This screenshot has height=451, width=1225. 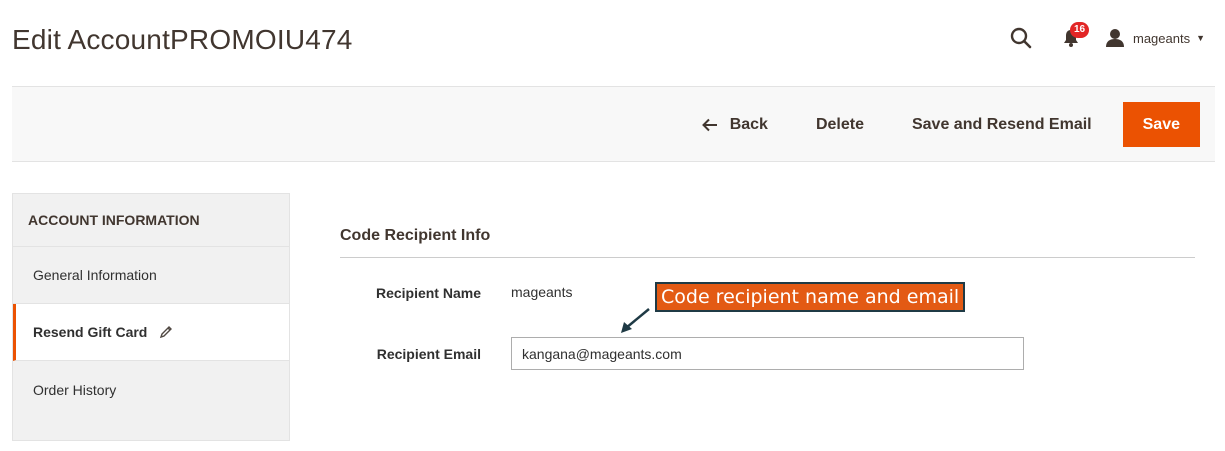 What do you see at coordinates (767, 353) in the screenshot?
I see `recipient-email-field` at bounding box center [767, 353].